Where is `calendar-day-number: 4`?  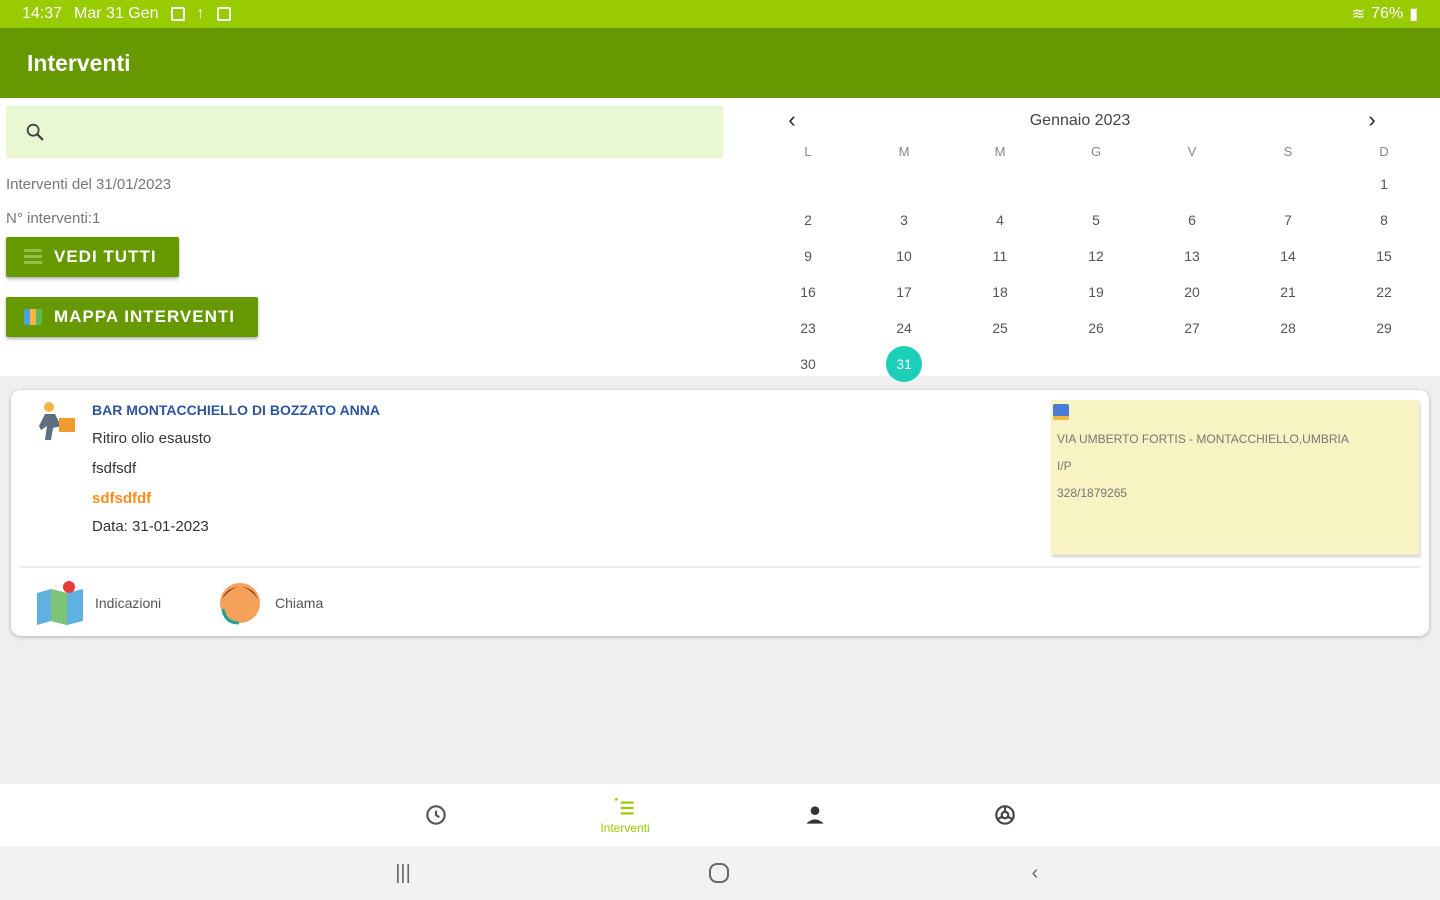 calendar-day-number: 4 is located at coordinates (1000, 220).